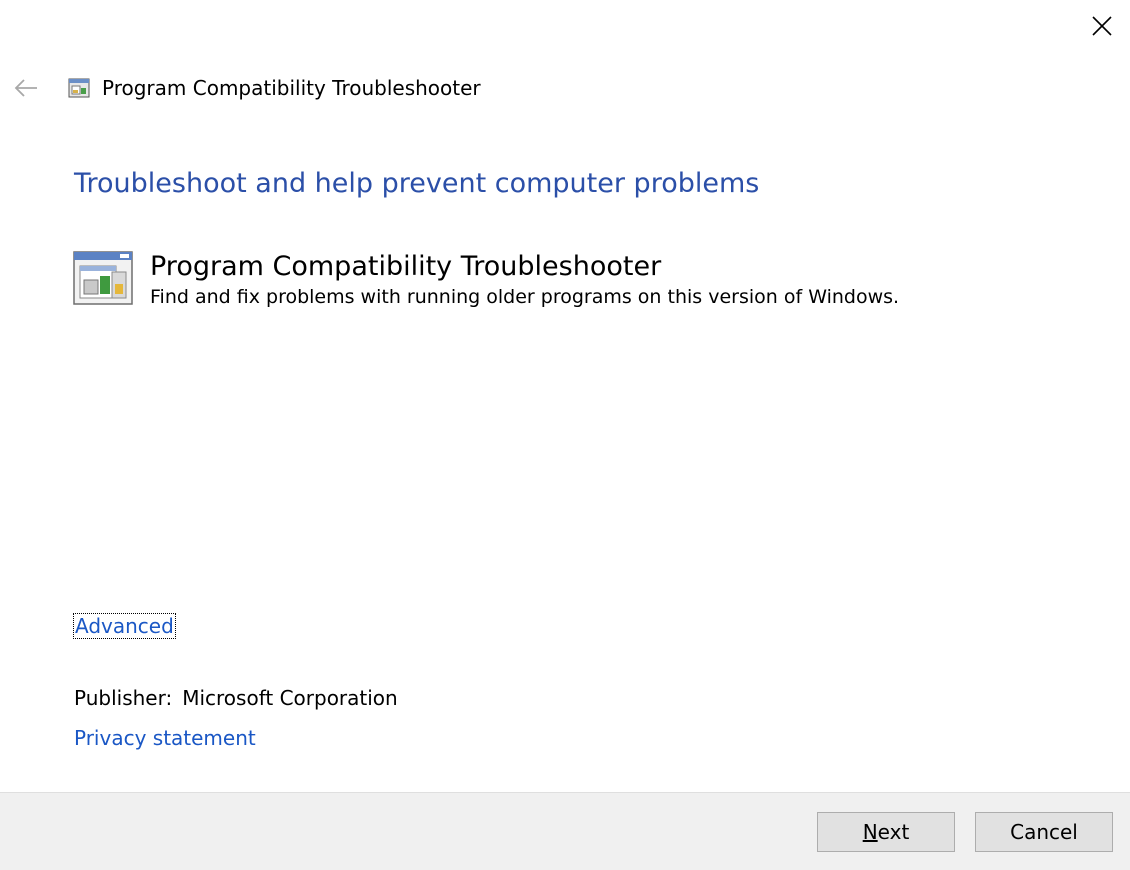 The image size is (1130, 870). I want to click on title-bar: Program Compatibility Troubleshooter, so click(245, 88).